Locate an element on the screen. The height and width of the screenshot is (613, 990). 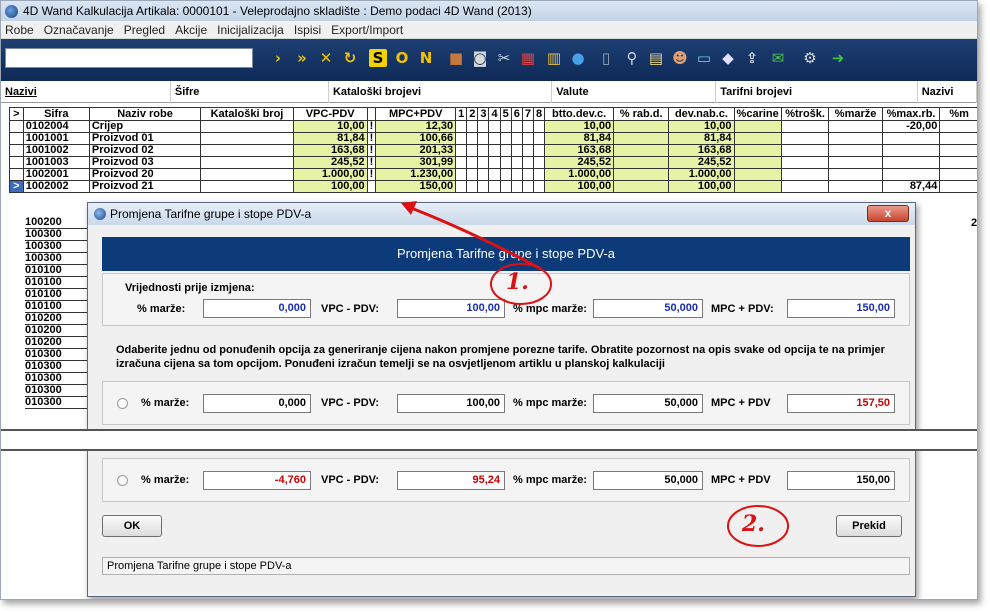
tag-icon: ◆ is located at coordinates (728, 58).